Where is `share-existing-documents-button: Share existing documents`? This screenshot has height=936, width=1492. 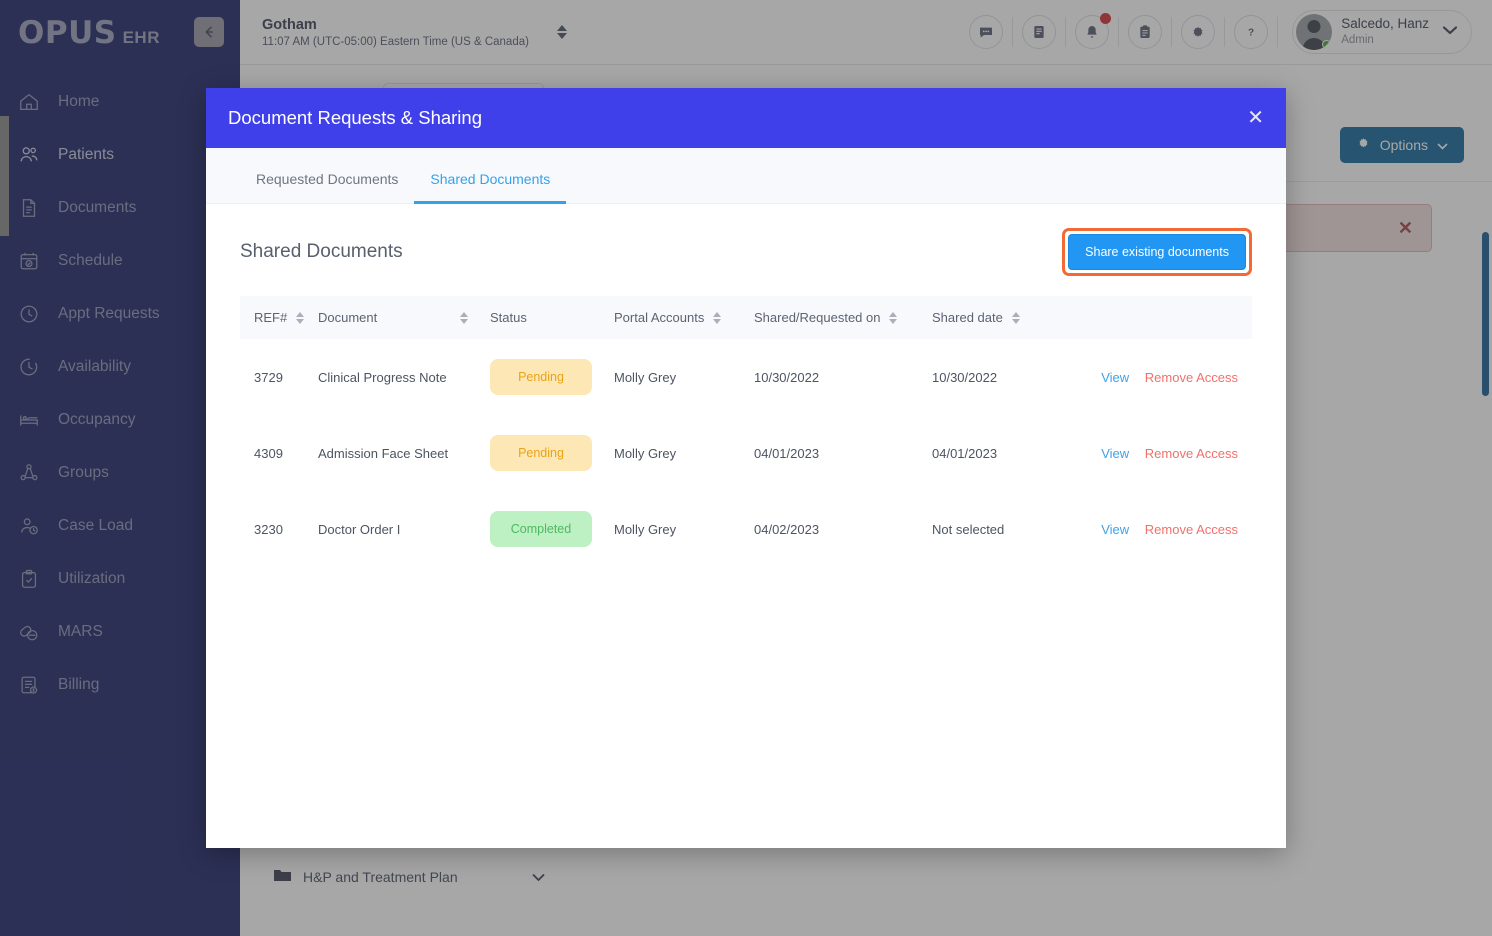
share-existing-documents-button: Share existing documents is located at coordinates (1157, 252).